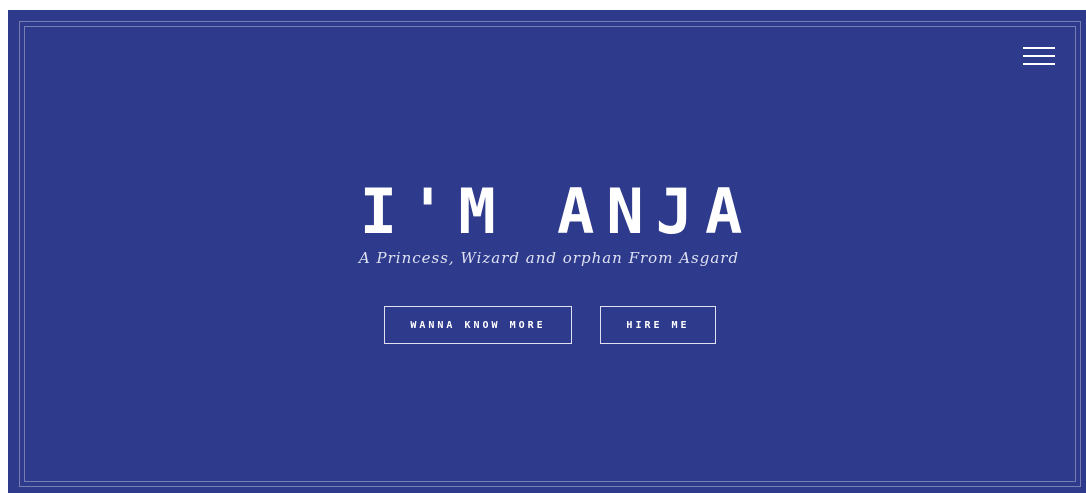  What do you see at coordinates (1039, 64) in the screenshot?
I see `menu-bar-bottom` at bounding box center [1039, 64].